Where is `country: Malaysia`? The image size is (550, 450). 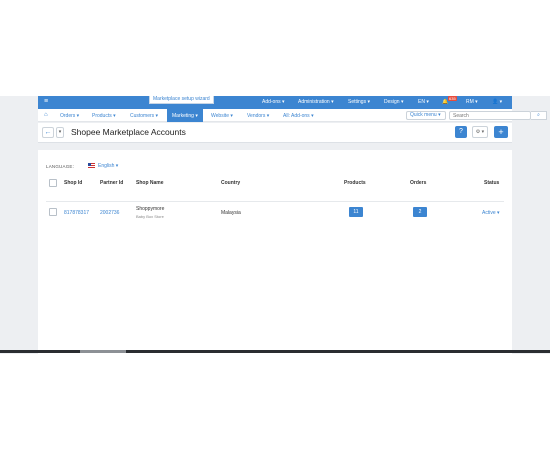
country: Malaysia is located at coordinates (231, 213).